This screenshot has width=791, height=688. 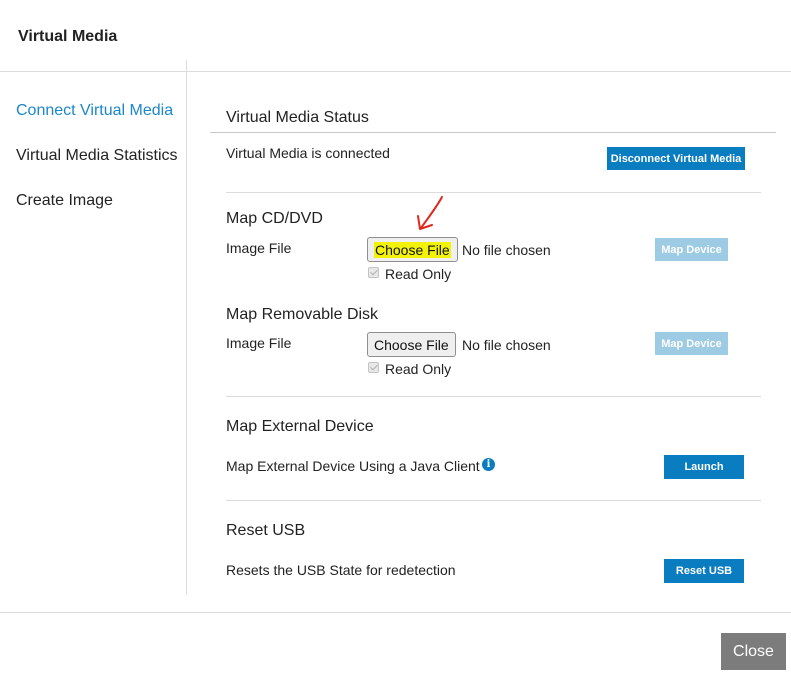 I want to click on status-heading: Virtual Media Status, so click(x=297, y=117).